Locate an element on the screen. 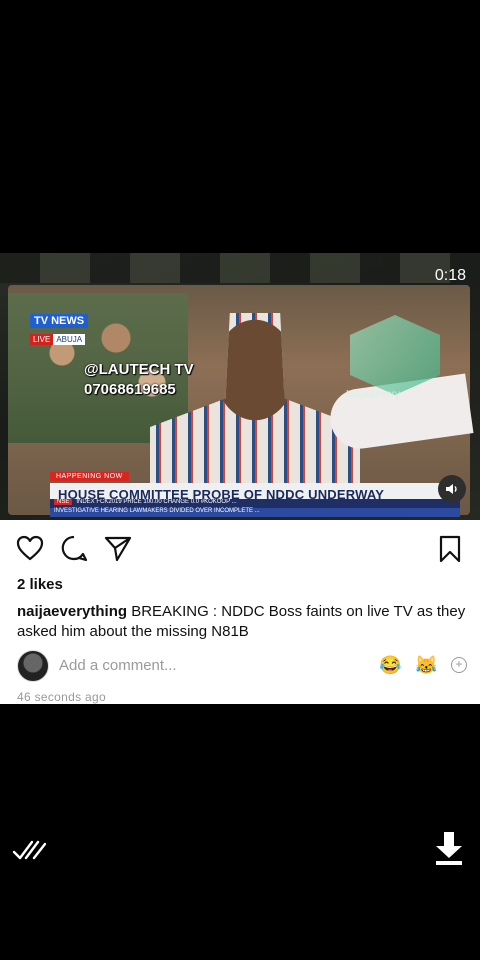 The height and width of the screenshot is (960, 480). video-time-remaining: 0:18 is located at coordinates (450, 275).